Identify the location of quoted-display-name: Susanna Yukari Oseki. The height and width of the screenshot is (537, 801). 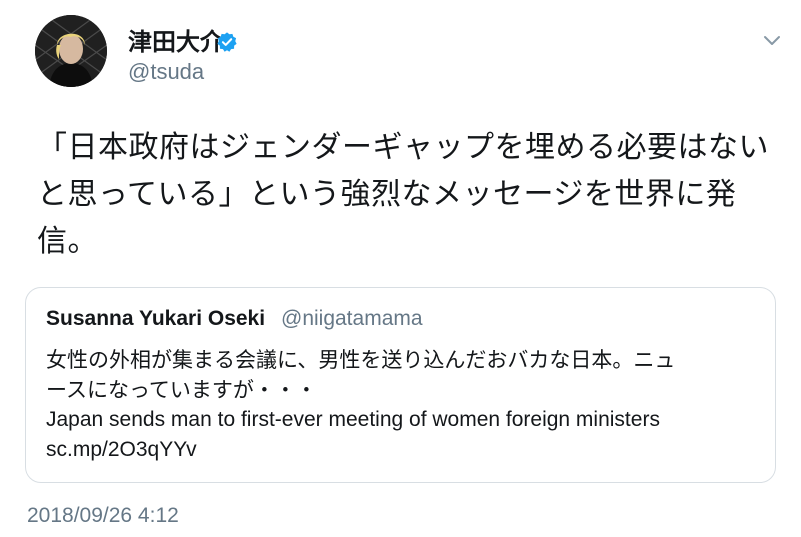
(156, 318).